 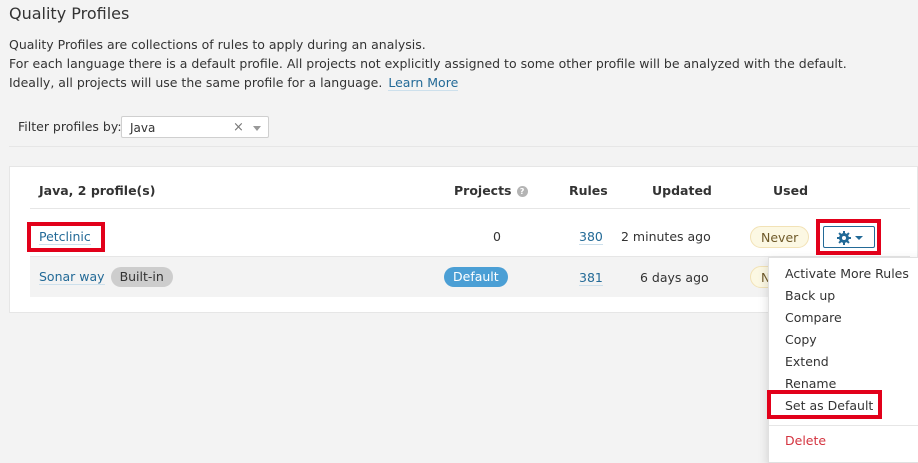 I want to click on built-in-badge: Built-in, so click(x=141, y=277).